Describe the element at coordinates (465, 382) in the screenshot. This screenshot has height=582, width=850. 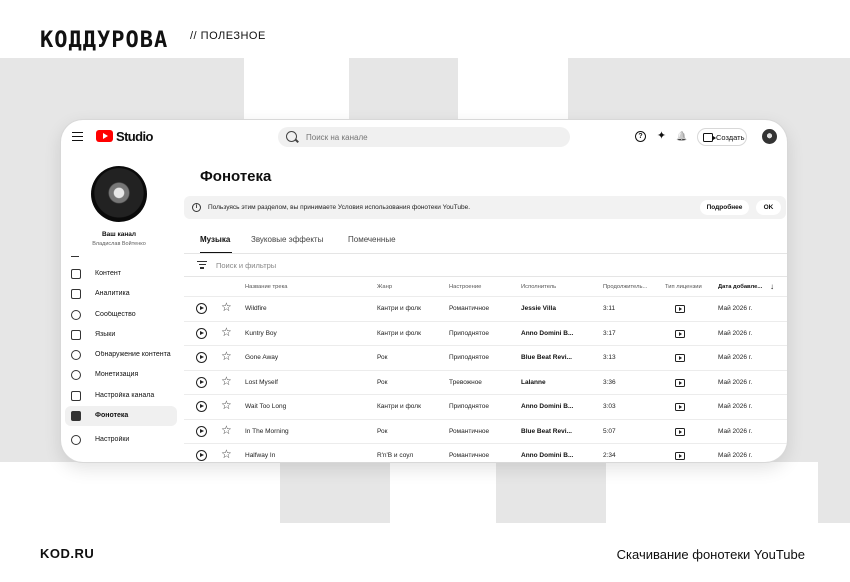
I see `track-mood: Тревожное` at that location.